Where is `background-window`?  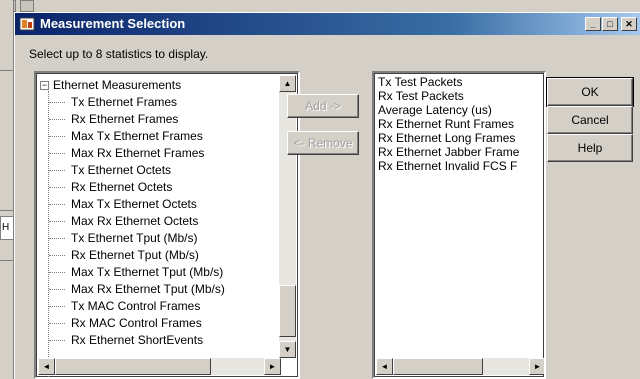 background-window is located at coordinates (7, 189).